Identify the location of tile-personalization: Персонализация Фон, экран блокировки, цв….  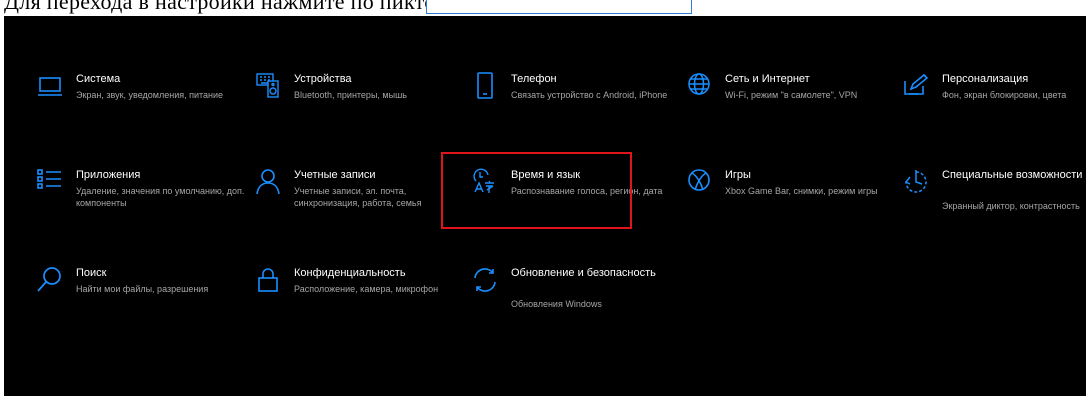
(994, 112).